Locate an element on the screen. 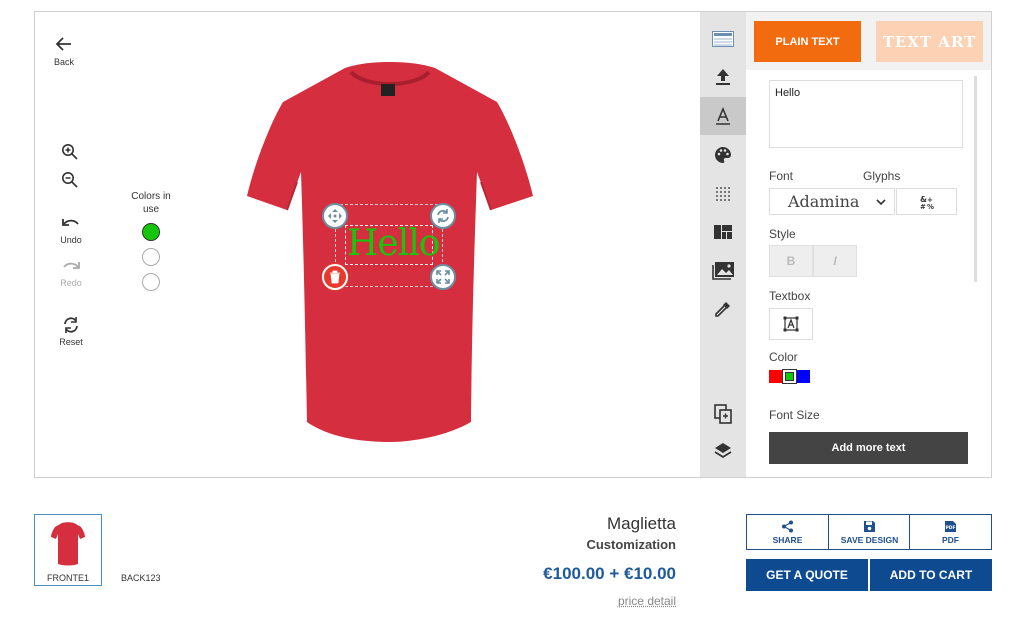 The width and height of the screenshot is (1024, 620). font-select-value: Adamina is located at coordinates (824, 201).